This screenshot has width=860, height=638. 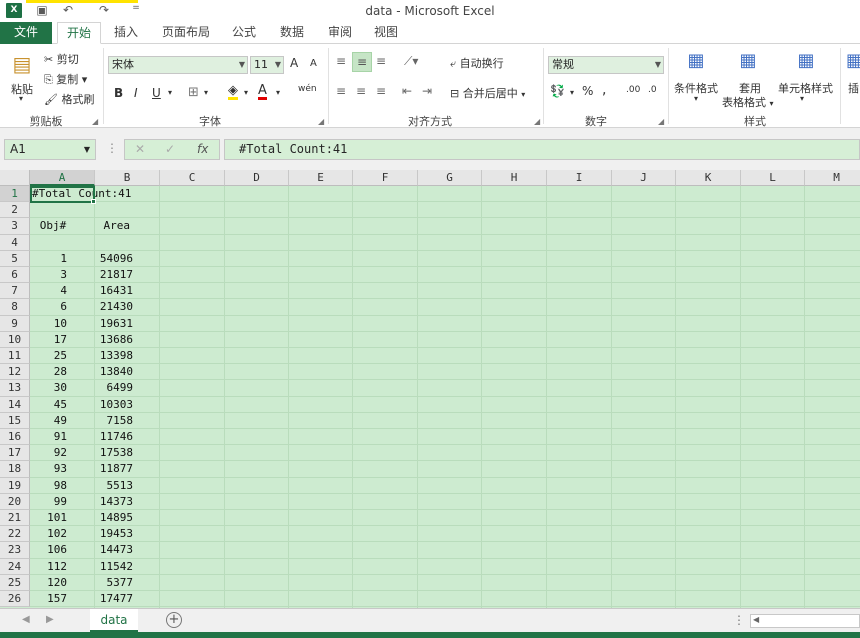 I want to click on formula-input: #Total Count:41, so click(x=542, y=149).